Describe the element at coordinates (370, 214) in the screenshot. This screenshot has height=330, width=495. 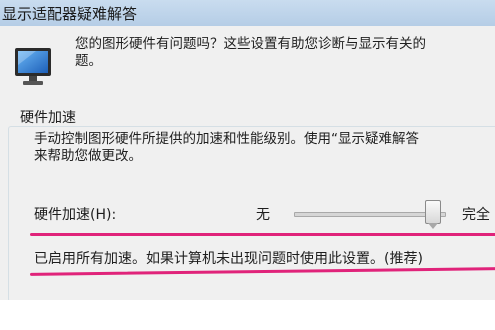
I see `hardware-acceleration-slider-track` at that location.